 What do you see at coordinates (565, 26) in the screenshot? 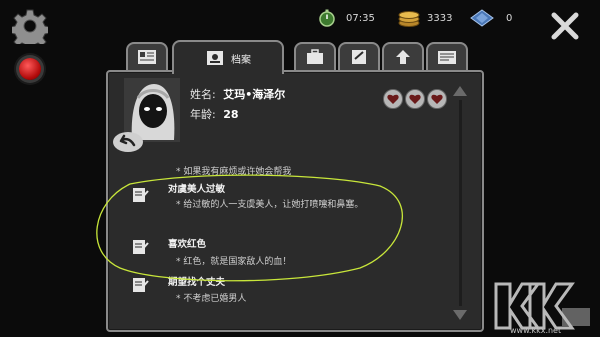
I see `close-icon` at bounding box center [565, 26].